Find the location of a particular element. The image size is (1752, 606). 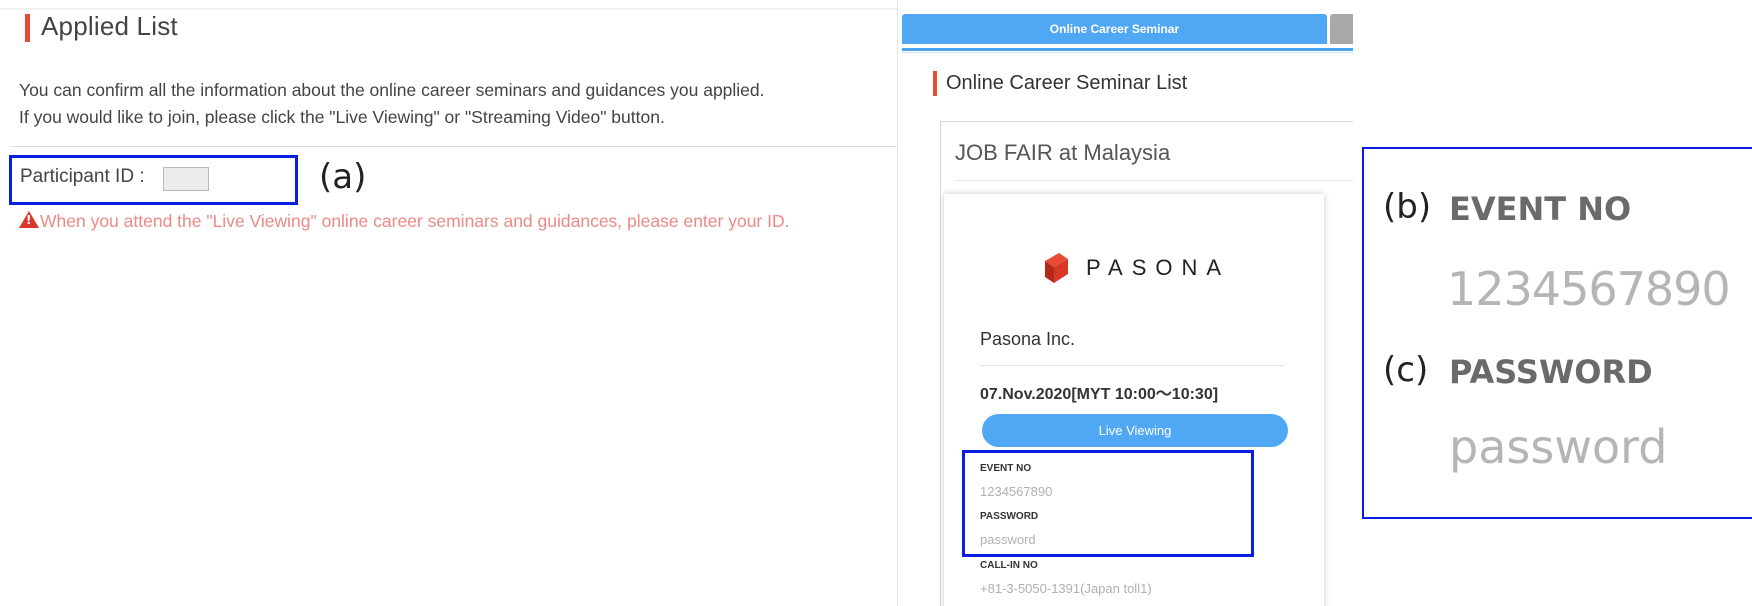

seminar-date-time: 07.Nov.2020[MYT 10:00〜10:30] is located at coordinates (1099, 394).